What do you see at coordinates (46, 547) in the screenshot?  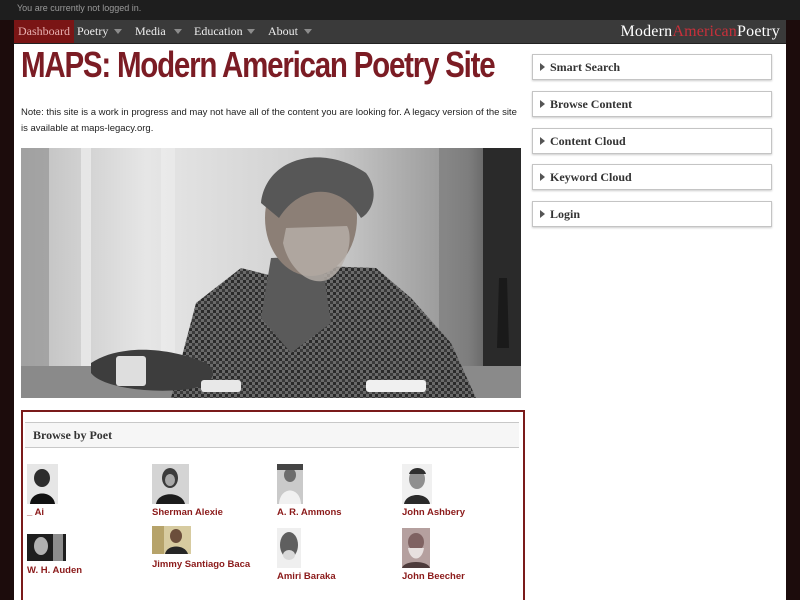 I see `poet-photo-wh-auden` at bounding box center [46, 547].